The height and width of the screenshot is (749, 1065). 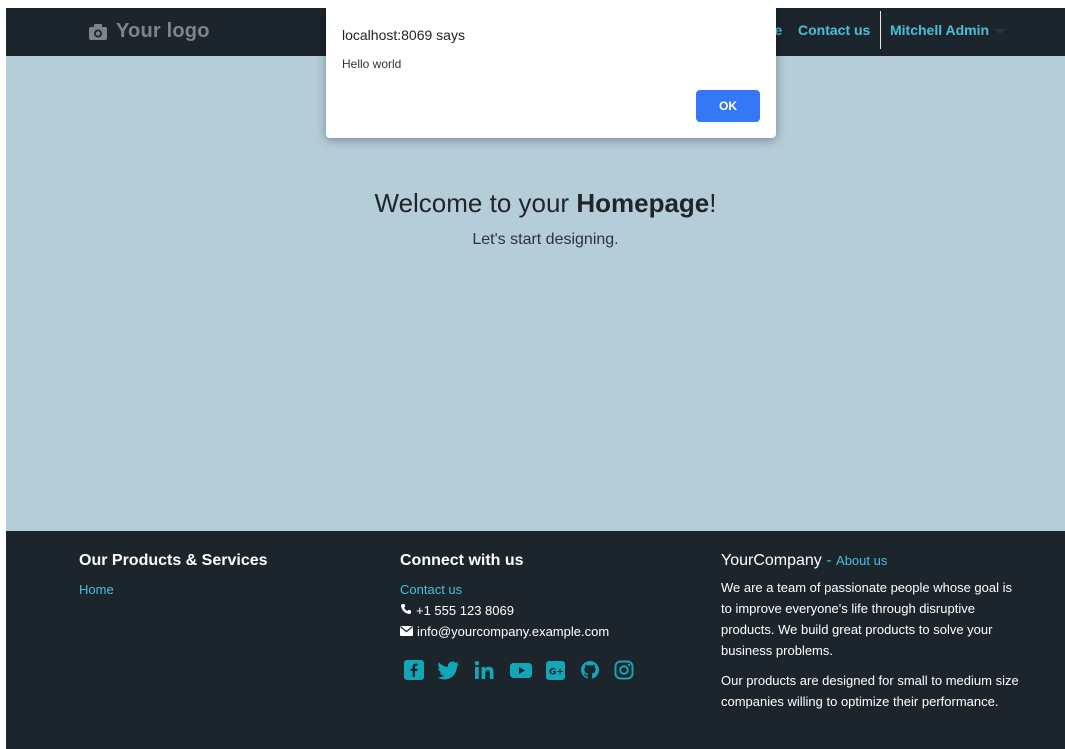 I want to click on footer-link-contact: Contact us, so click(x=431, y=589).